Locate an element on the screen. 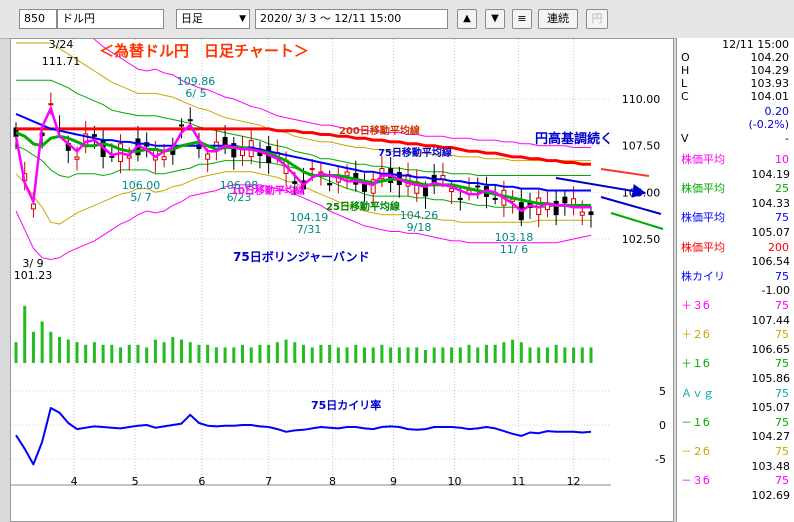  trend-annotation: 円高基調続く is located at coordinates (574, 139).